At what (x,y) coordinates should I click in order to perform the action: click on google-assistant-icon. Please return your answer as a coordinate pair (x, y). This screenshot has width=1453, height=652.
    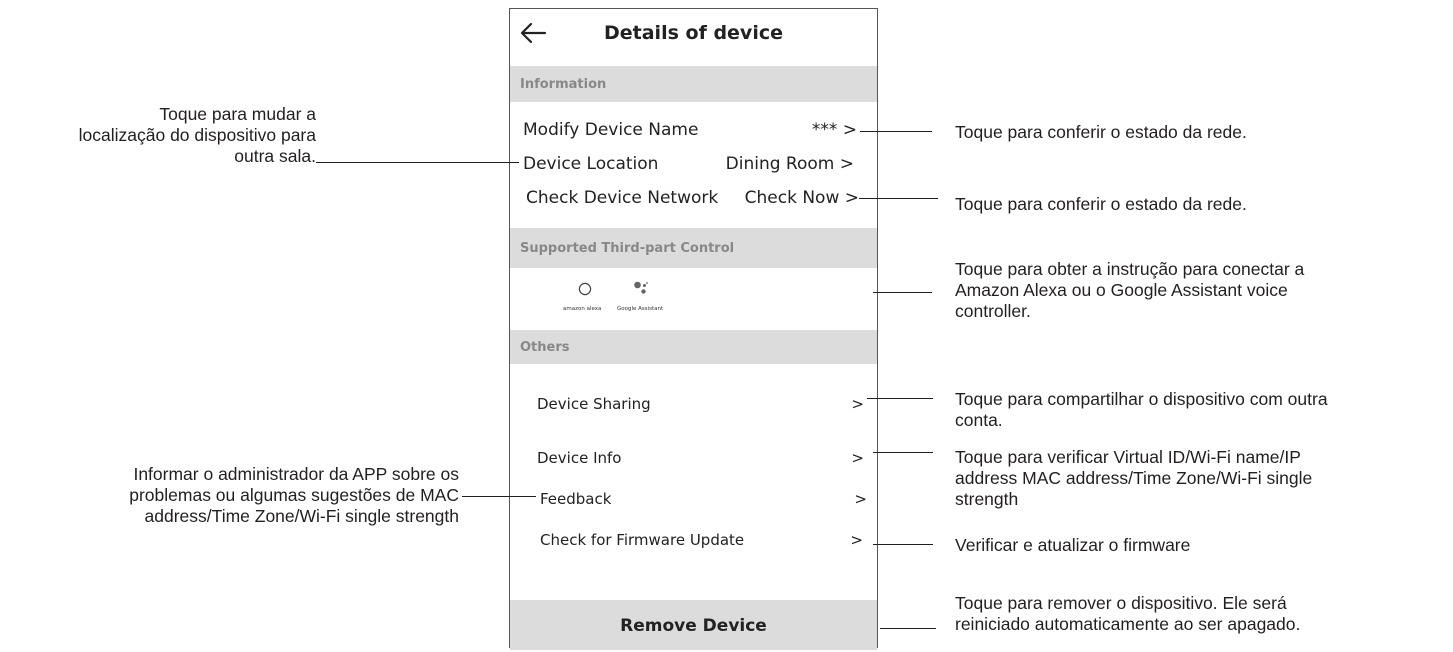
    Looking at the image, I should click on (641, 287).